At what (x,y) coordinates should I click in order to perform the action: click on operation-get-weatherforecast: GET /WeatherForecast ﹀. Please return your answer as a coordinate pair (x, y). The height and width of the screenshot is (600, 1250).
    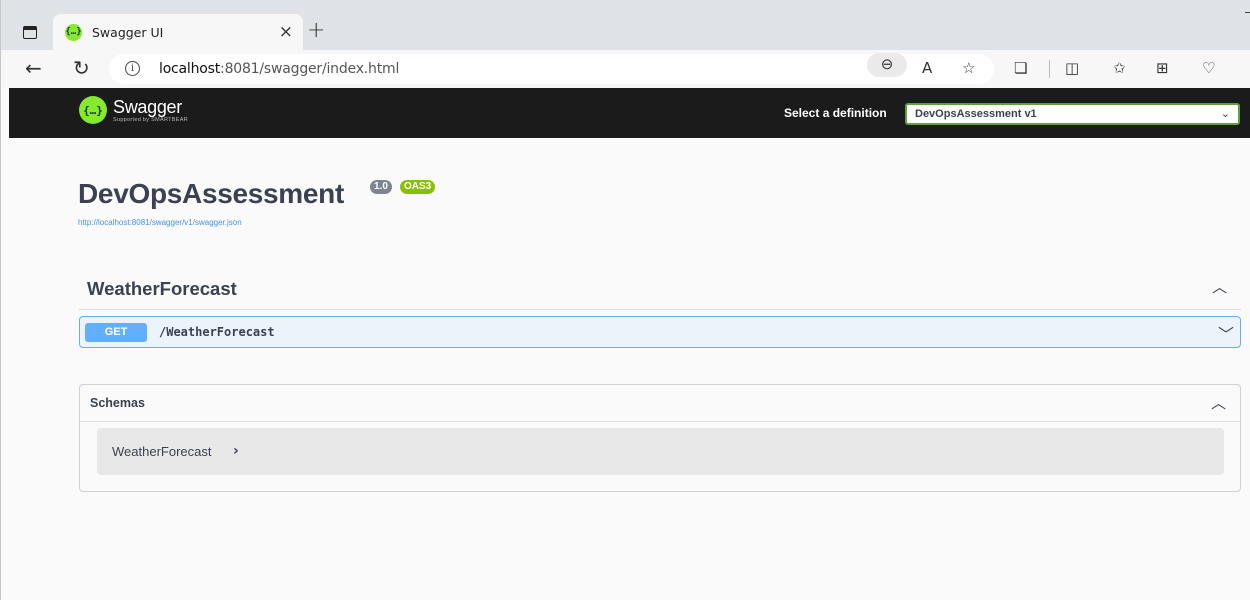
    Looking at the image, I should click on (660, 332).